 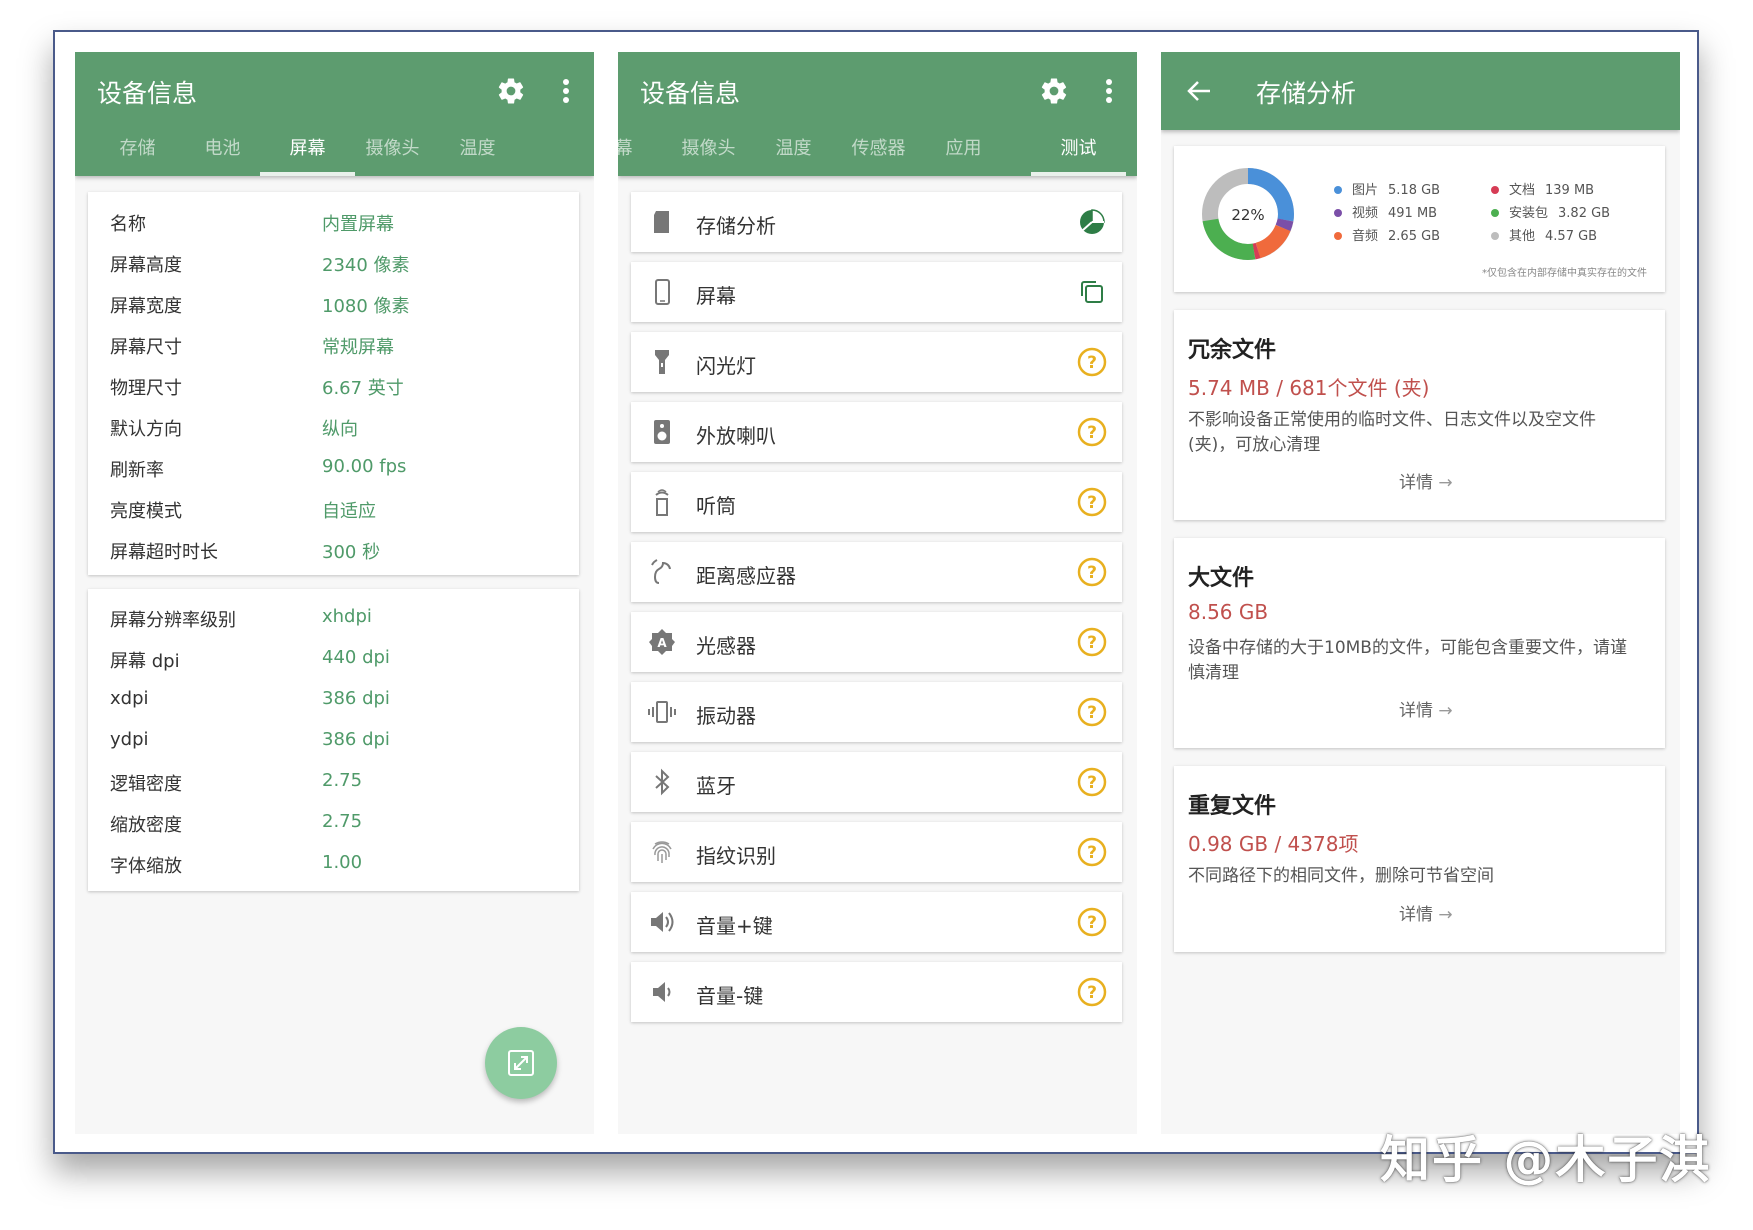 What do you see at coordinates (1550, 211) in the screenshot?
I see `legend-item-packages: 安装包 3.82 GB` at bounding box center [1550, 211].